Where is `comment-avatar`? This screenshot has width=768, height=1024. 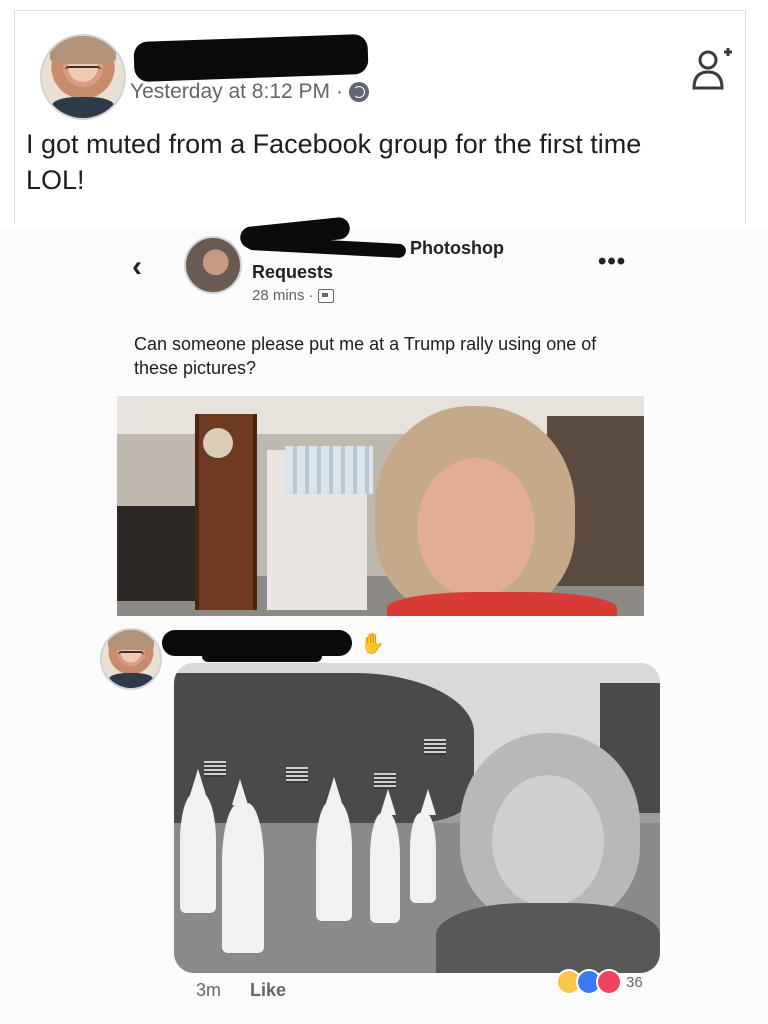
comment-avatar is located at coordinates (131, 659).